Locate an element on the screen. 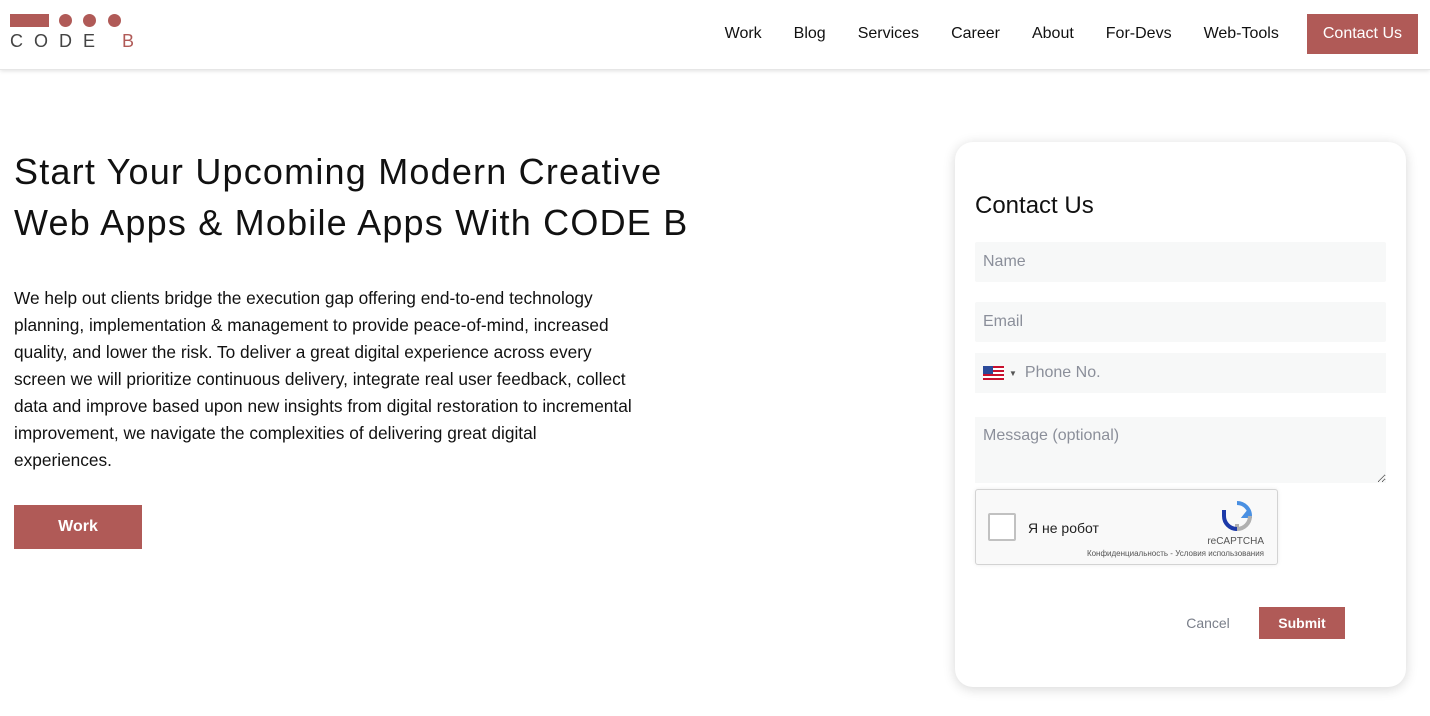  name-input is located at coordinates (1180, 262).